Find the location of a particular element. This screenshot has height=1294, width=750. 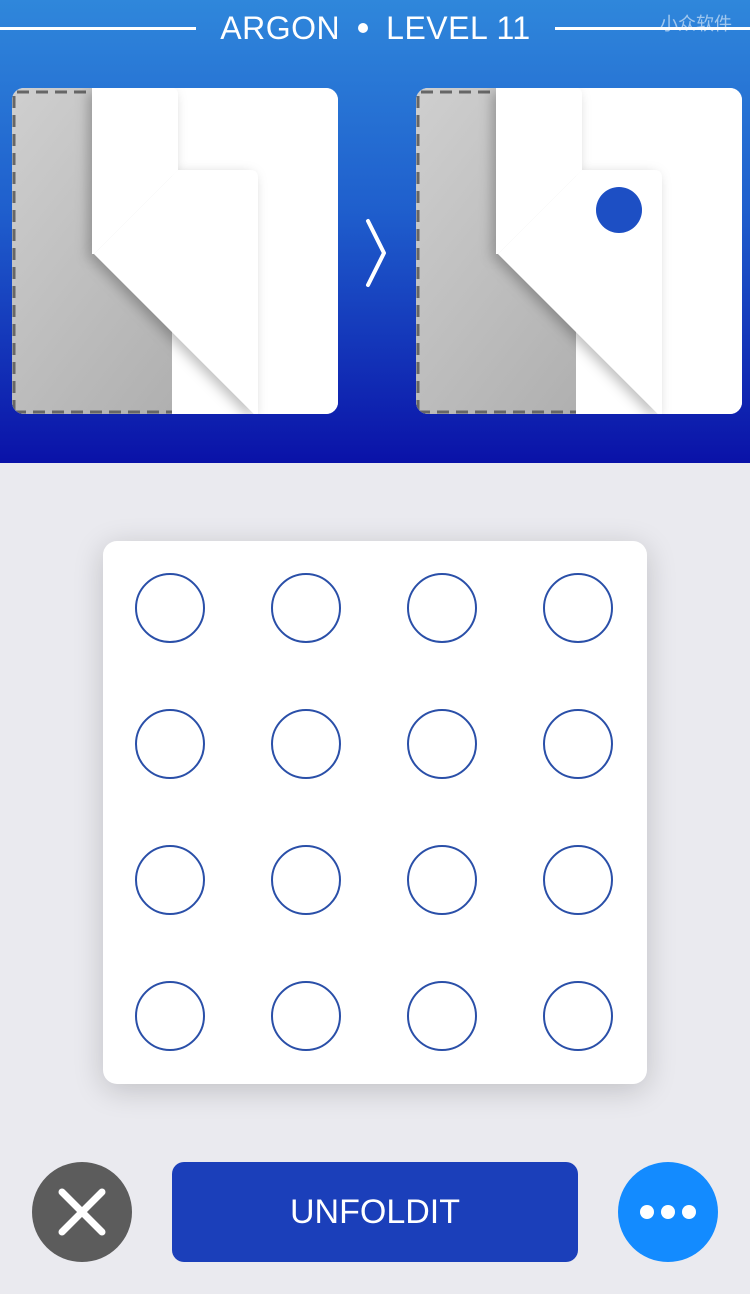

grid-hole-r2-c4 is located at coordinates (578, 744).